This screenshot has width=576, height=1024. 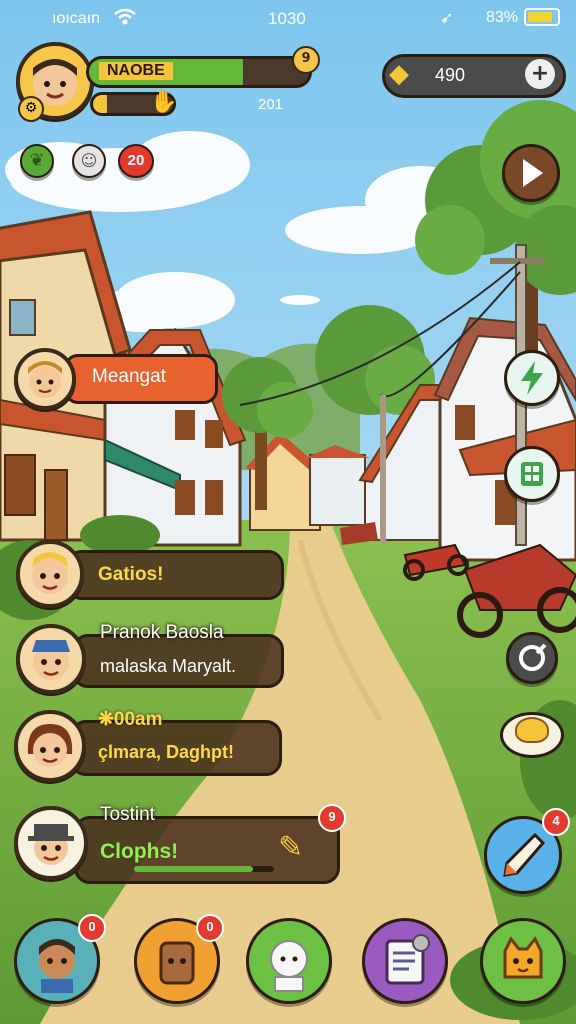 I want to click on pet-icon, so click(x=523, y=957).